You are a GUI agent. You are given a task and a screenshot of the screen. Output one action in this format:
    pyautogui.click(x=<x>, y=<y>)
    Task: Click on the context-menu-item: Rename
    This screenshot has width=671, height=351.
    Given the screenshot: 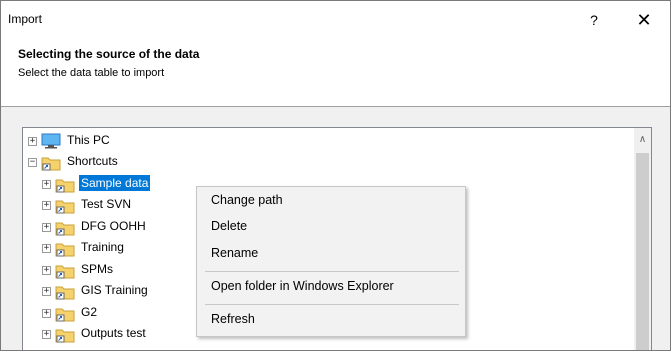 What is the action you would take?
    pyautogui.click(x=234, y=253)
    